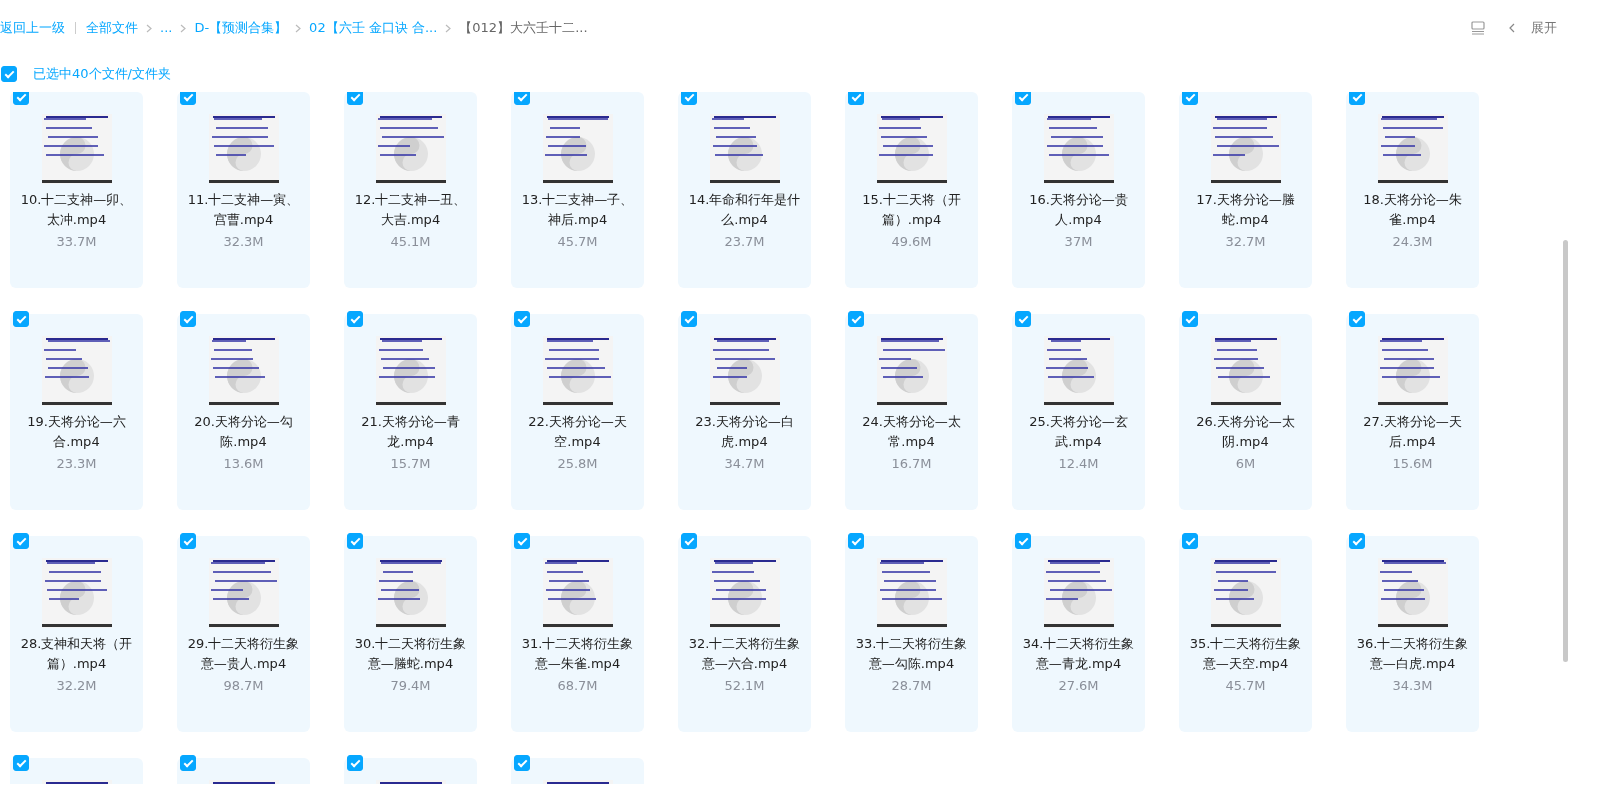 The height and width of the screenshot is (786, 1597). I want to click on file-name: 18.天将分论—朱雀.mp4, so click(1412, 210).